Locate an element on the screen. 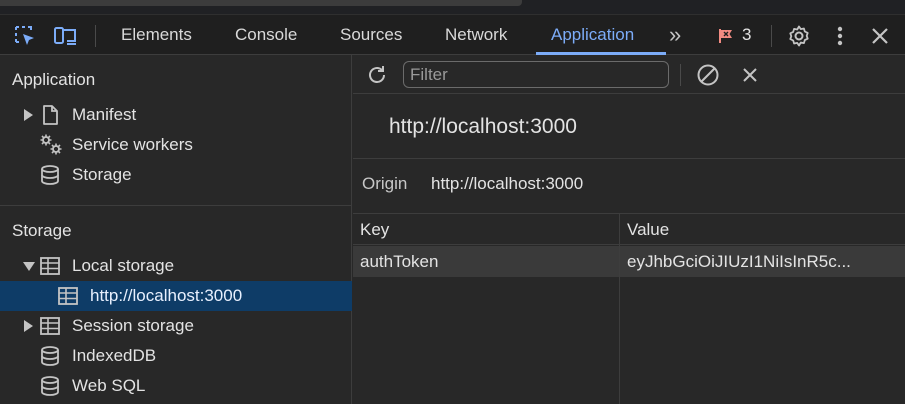  storage-toolbar is located at coordinates (629, 74).